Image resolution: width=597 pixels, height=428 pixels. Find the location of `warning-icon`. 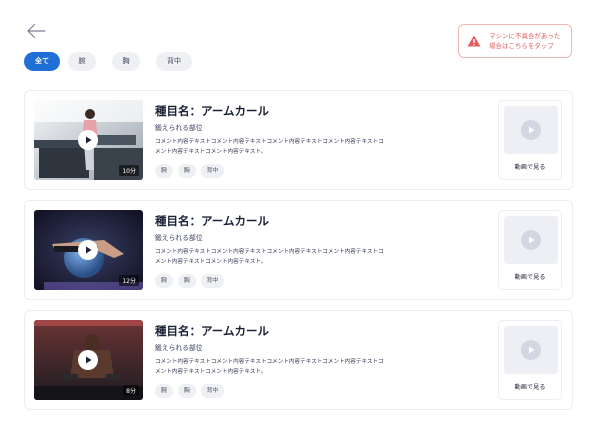

warning-icon is located at coordinates (474, 41).